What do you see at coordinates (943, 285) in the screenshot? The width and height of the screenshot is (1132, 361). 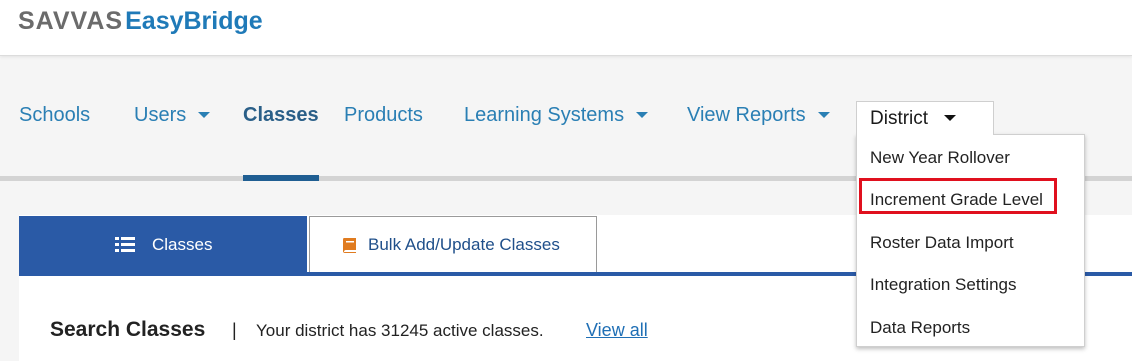 I see `menu-item-integration-settings: Integration Settings` at bounding box center [943, 285].